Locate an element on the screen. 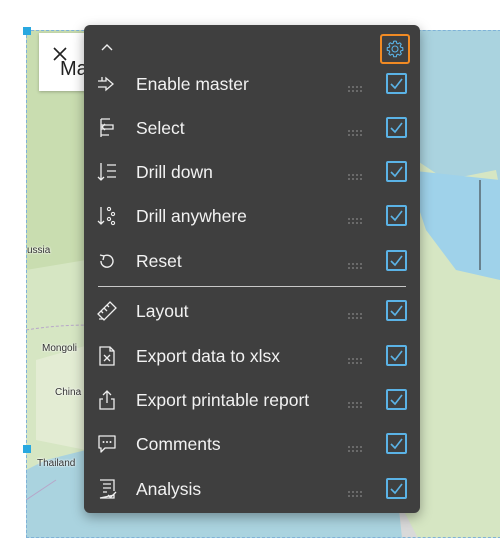 Image resolution: width=500 pixels, height=541 pixels. select-checkbox is located at coordinates (396, 127).